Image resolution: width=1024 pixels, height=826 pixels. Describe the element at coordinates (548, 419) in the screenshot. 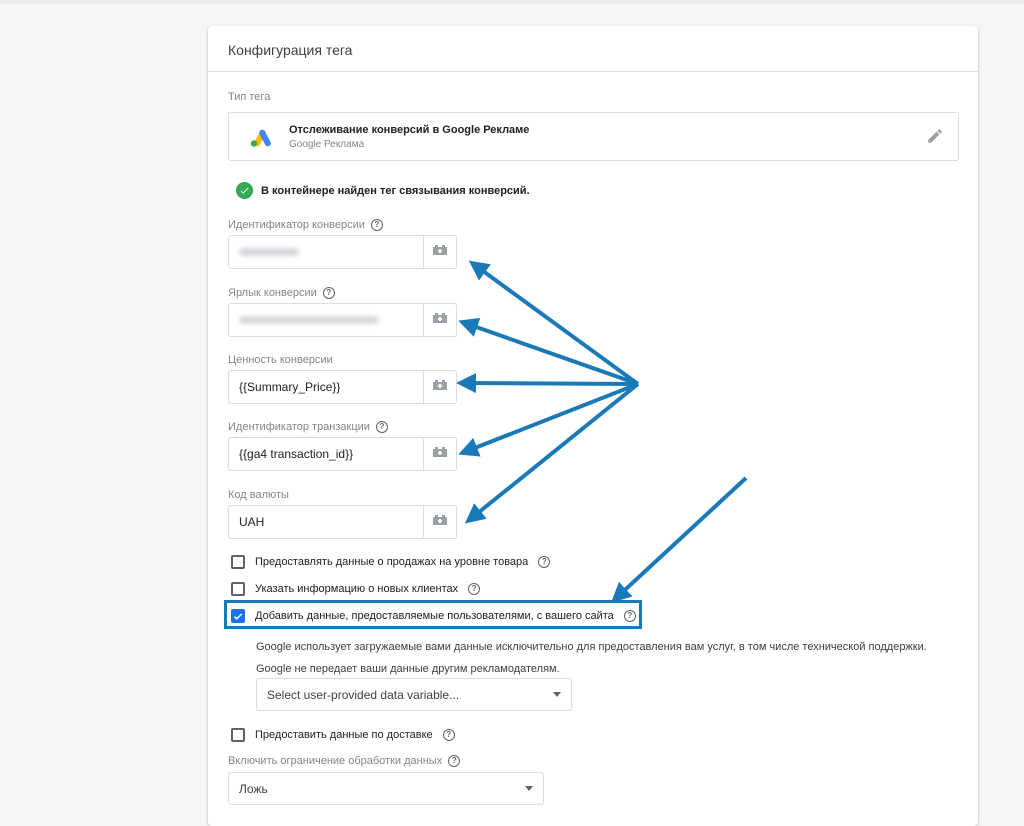

I see `arrow-to-transaction-id` at that location.